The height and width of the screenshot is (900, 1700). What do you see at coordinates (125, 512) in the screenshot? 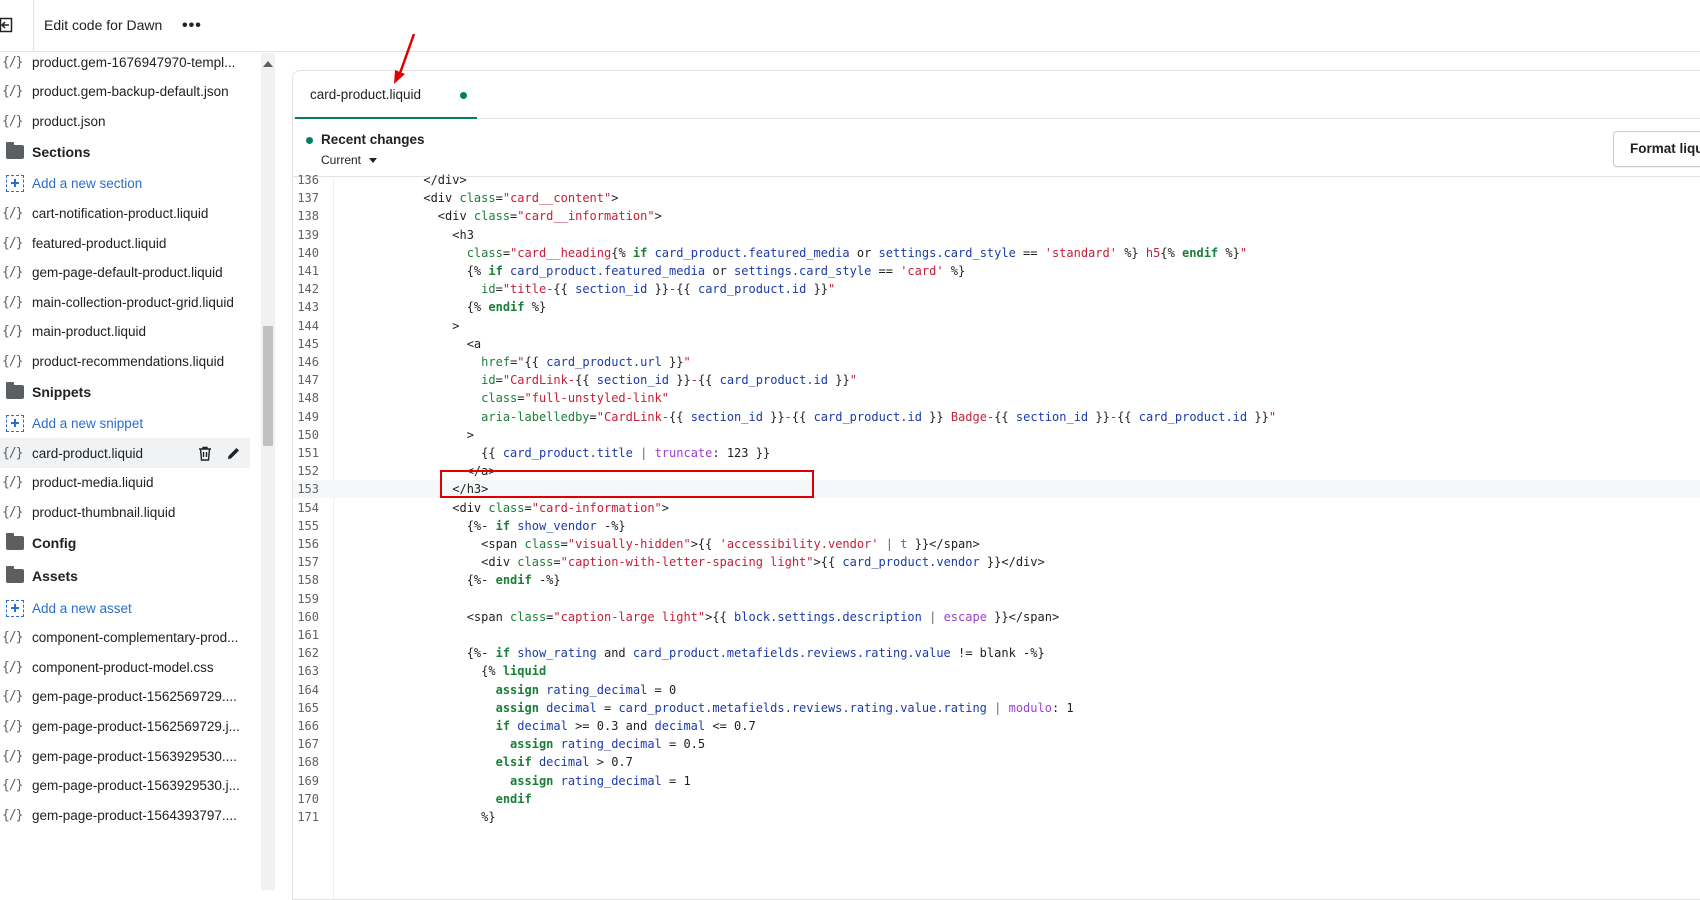
I see `sidebar-file-item: {/} product-thumbnail.liquid` at bounding box center [125, 512].